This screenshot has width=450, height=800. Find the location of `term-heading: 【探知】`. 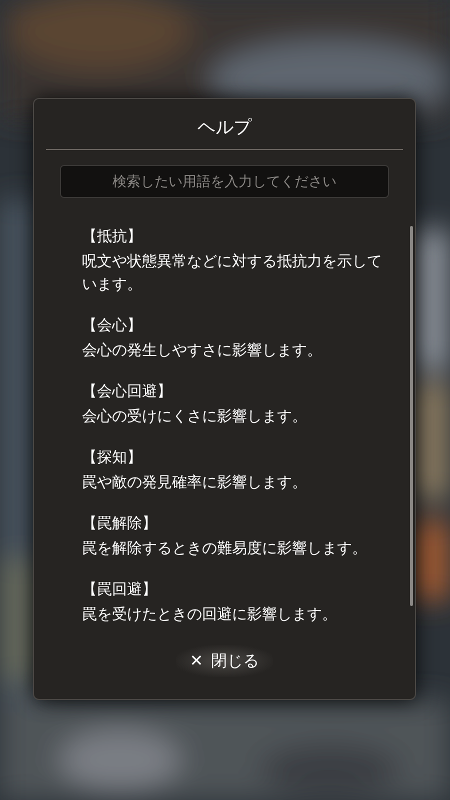

term-heading: 【探知】 is located at coordinates (112, 457).